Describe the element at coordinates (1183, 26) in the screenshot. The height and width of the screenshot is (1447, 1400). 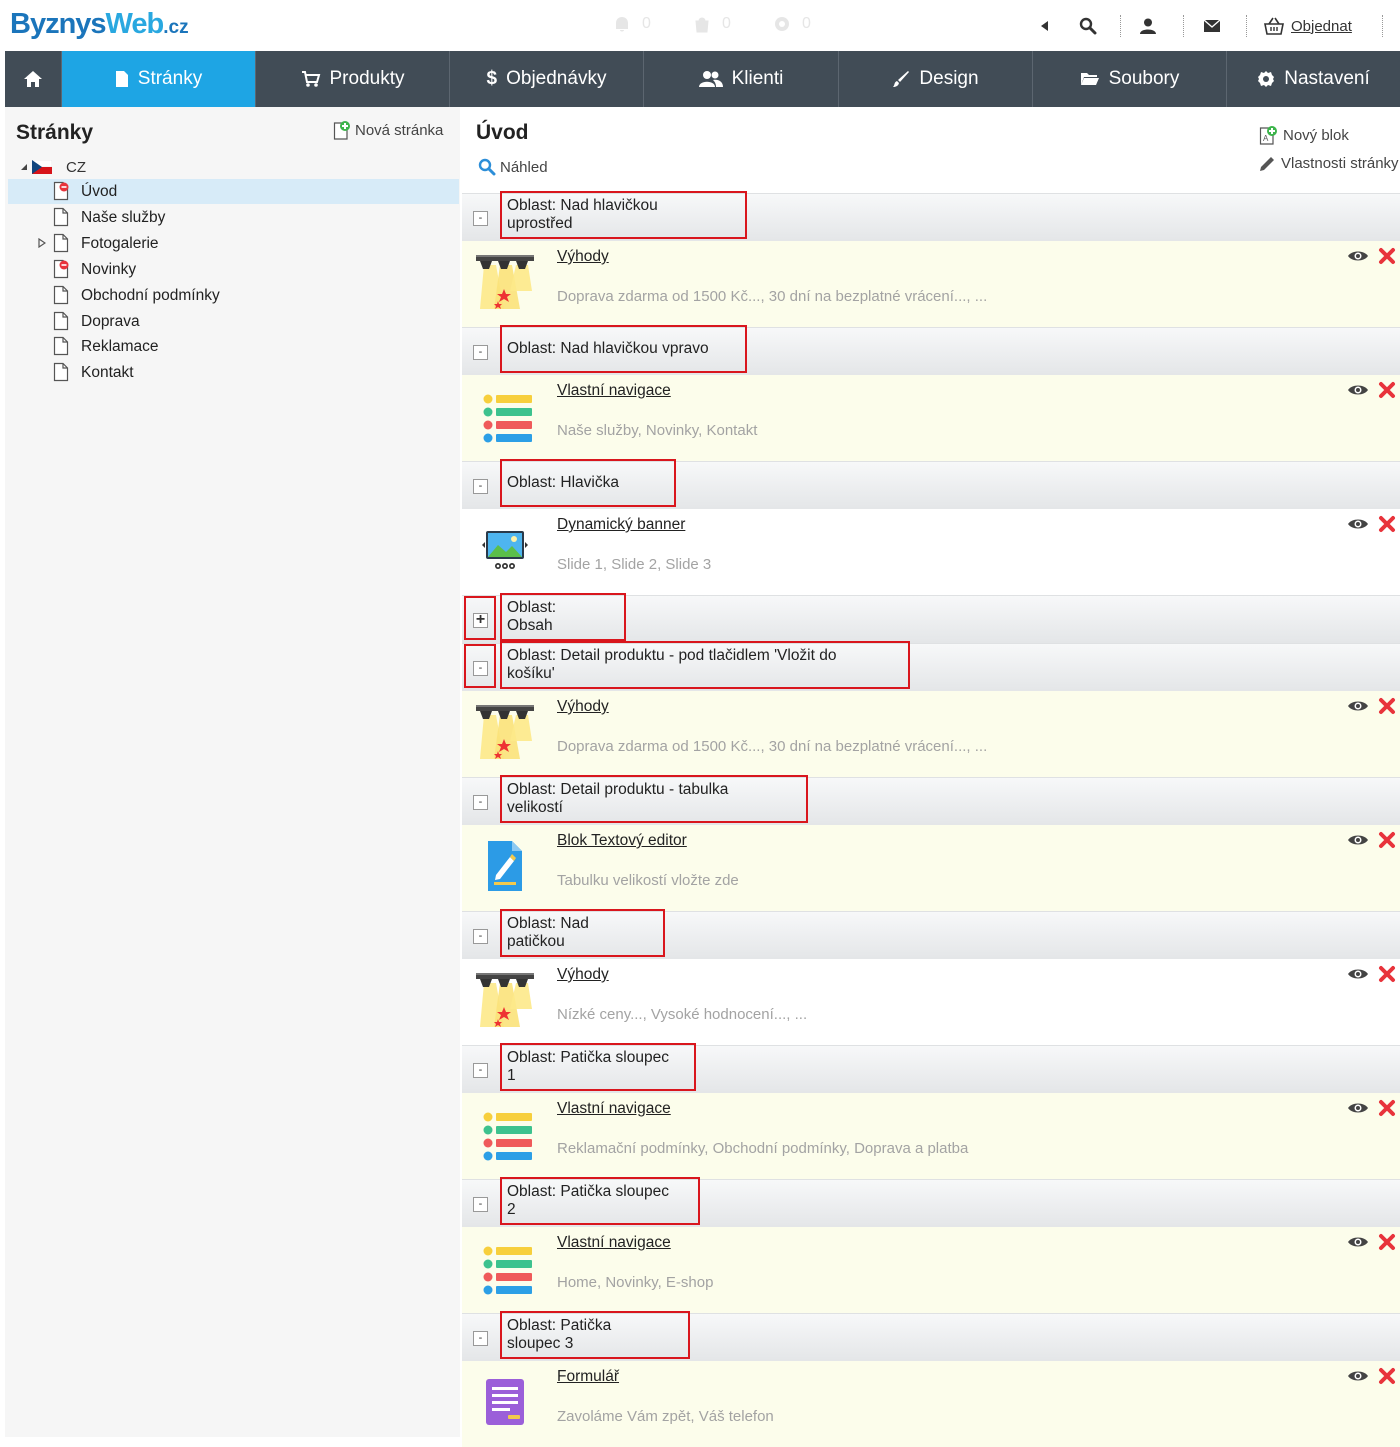
I see `separator` at that location.